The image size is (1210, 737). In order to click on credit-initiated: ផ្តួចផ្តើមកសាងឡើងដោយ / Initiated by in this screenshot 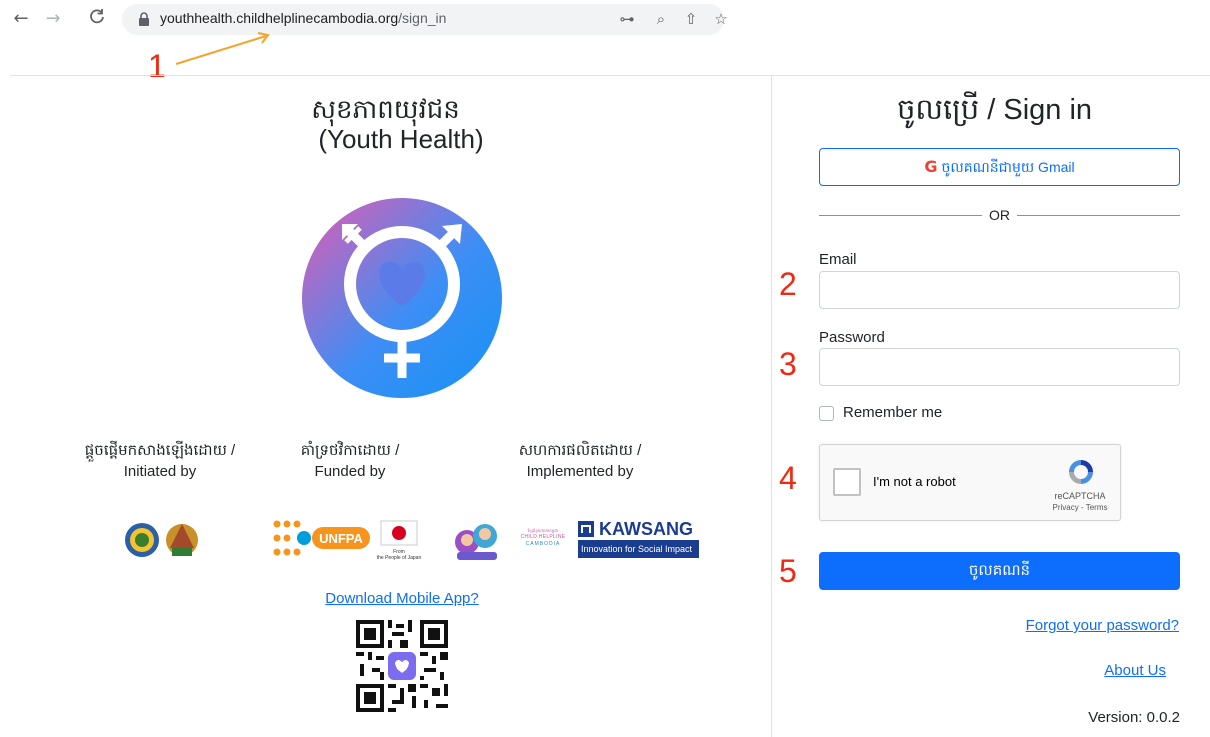, I will do `click(160, 461)`.